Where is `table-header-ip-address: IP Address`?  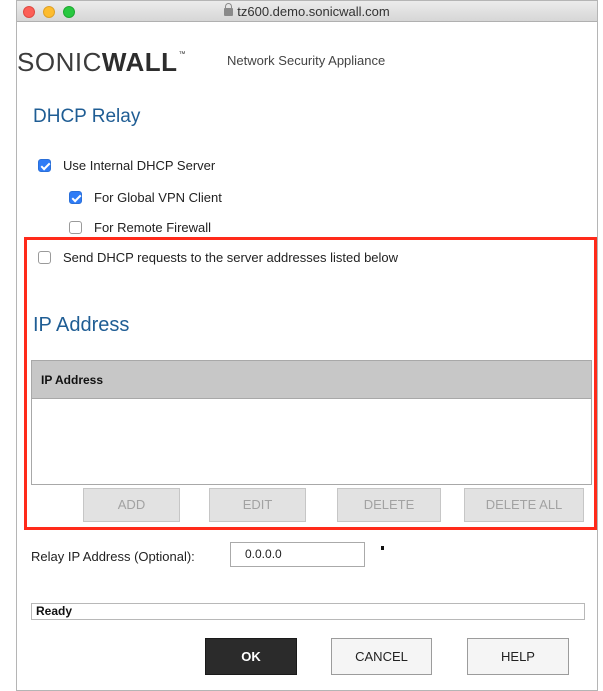 table-header-ip-address: IP Address is located at coordinates (311, 380).